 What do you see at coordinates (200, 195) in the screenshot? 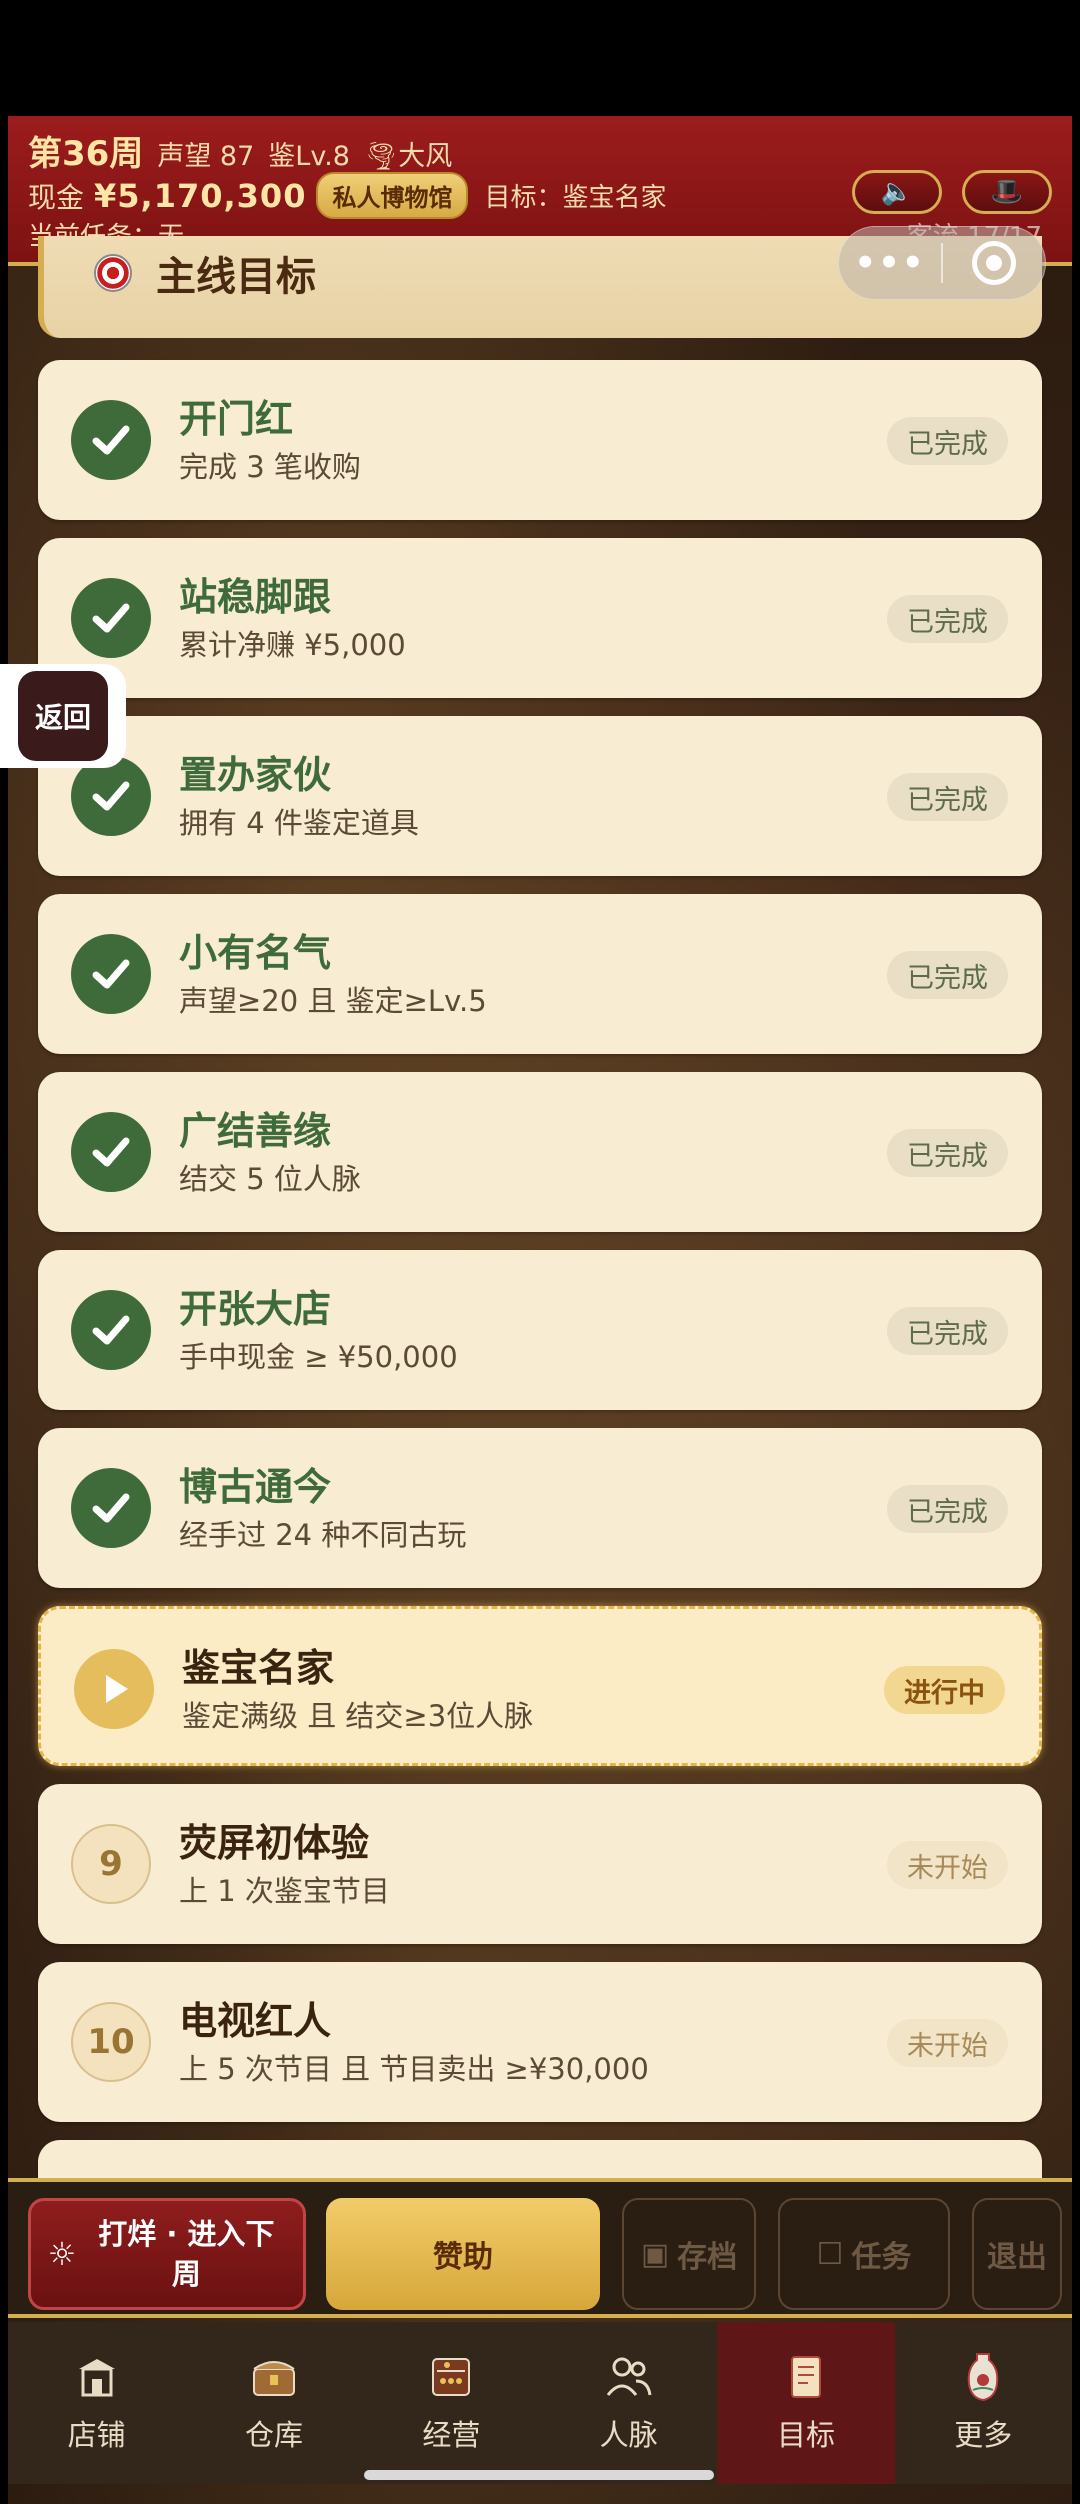
I see `cash-value: ¥5,170,300` at bounding box center [200, 195].